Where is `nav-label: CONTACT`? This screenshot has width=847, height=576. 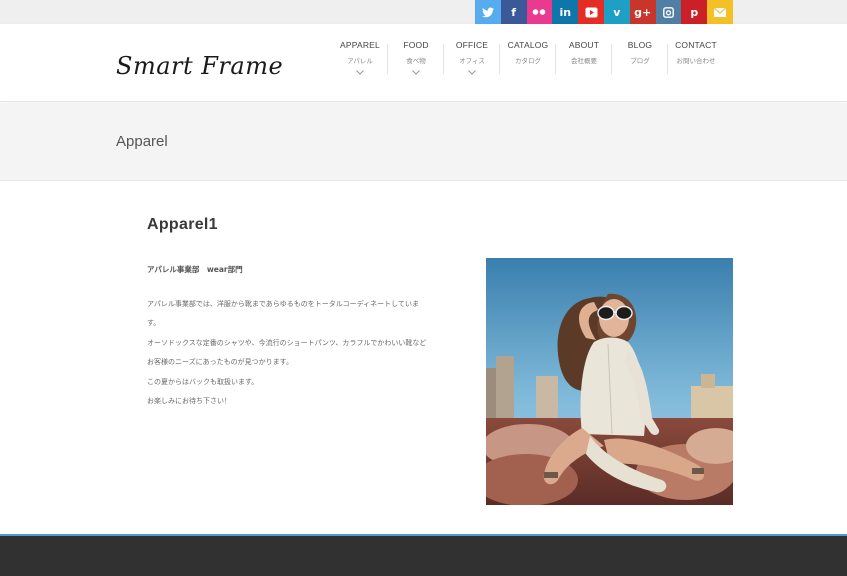 nav-label: CONTACT is located at coordinates (696, 45).